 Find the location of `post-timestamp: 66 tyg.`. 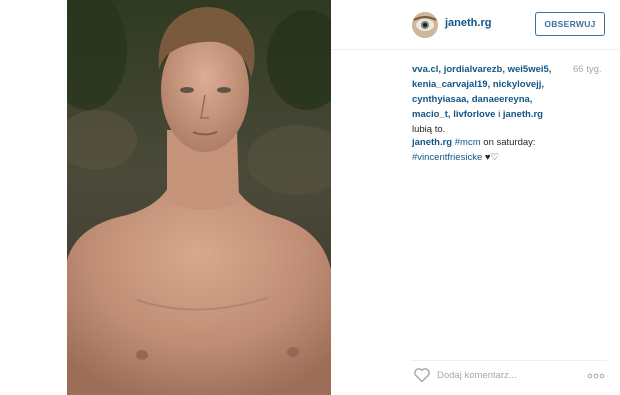

post-timestamp: 66 tyg. is located at coordinates (587, 69).